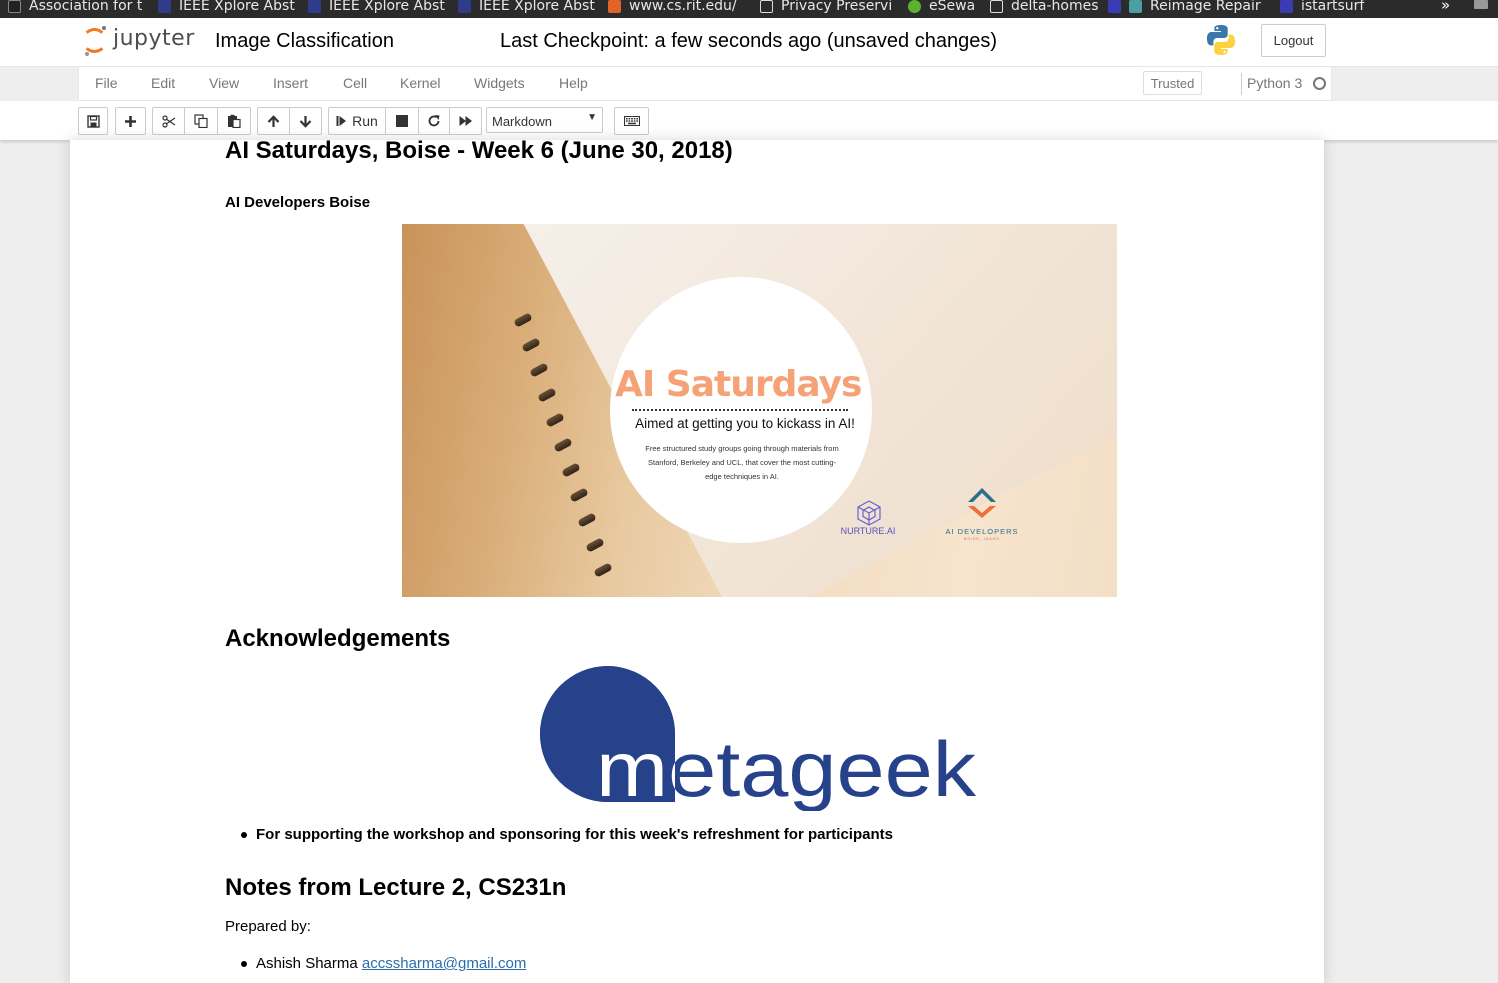 This screenshot has width=1498, height=983. Describe the element at coordinates (304, 41) in the screenshot. I see `notebook-title: Image Classification` at that location.